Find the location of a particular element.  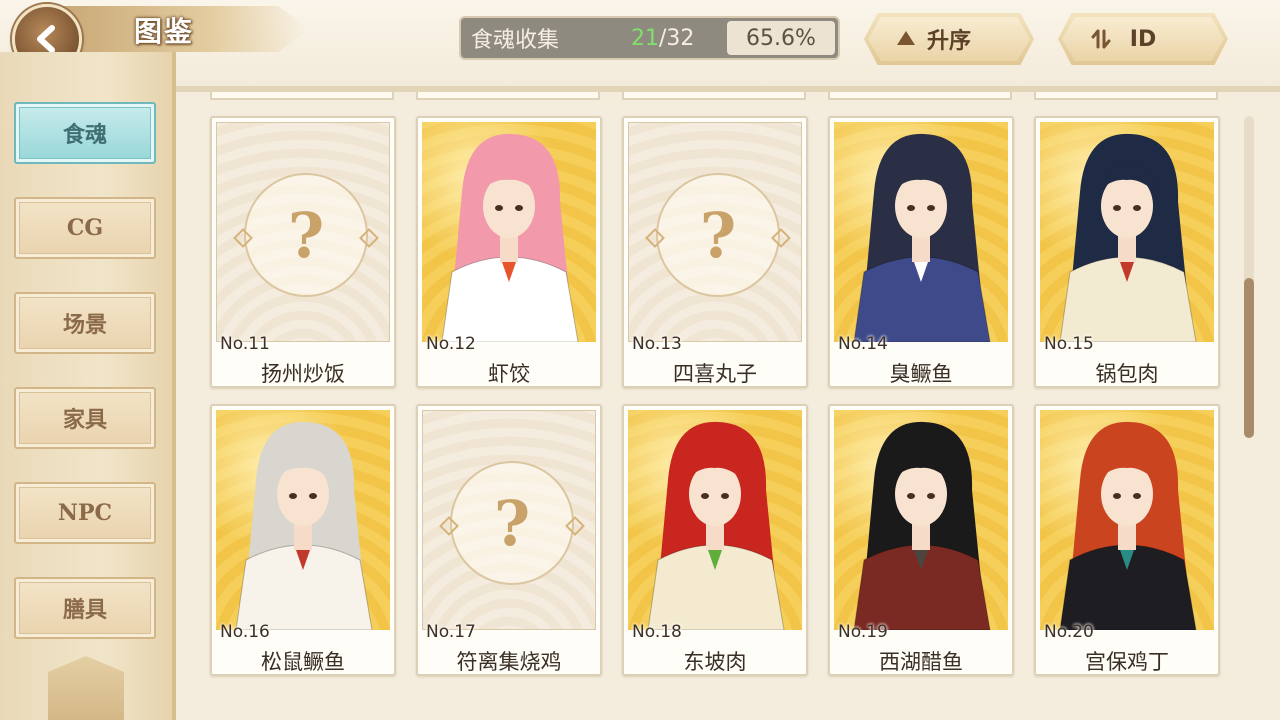

locked-card: ? No.11 扬州炒饭 is located at coordinates (303, 252).